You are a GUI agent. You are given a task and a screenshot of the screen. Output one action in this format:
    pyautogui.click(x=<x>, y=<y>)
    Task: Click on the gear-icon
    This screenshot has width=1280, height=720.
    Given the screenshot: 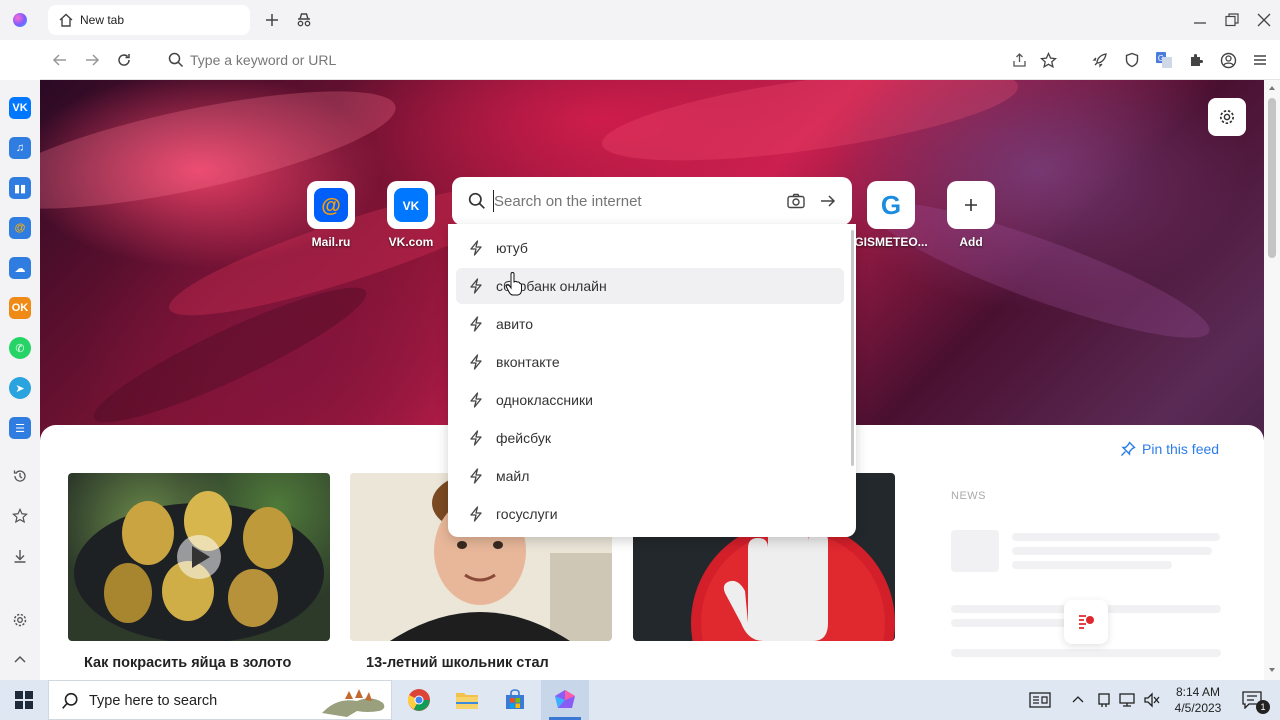 What is the action you would take?
    pyautogui.click(x=1227, y=117)
    